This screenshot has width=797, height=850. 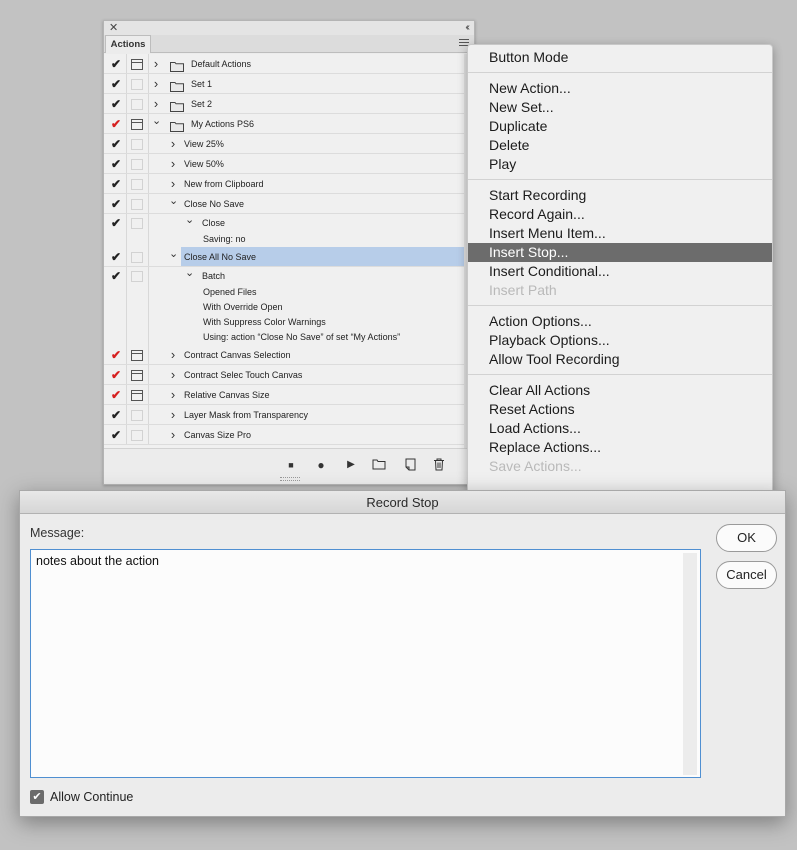 What do you see at coordinates (285, 292) in the screenshot?
I see `action-detail-row: Opened Files` at bounding box center [285, 292].